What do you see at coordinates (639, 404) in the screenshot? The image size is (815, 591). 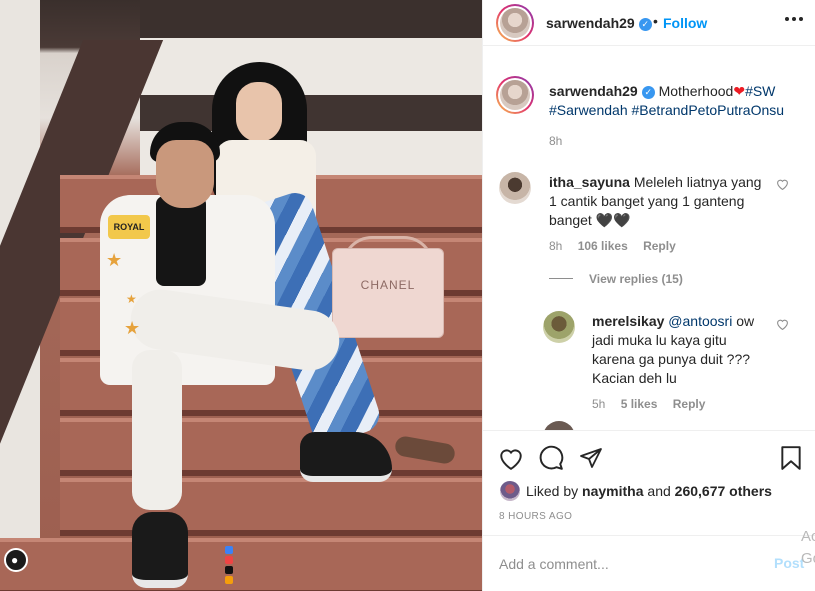 I see `comment-likes: 5 likes` at bounding box center [639, 404].